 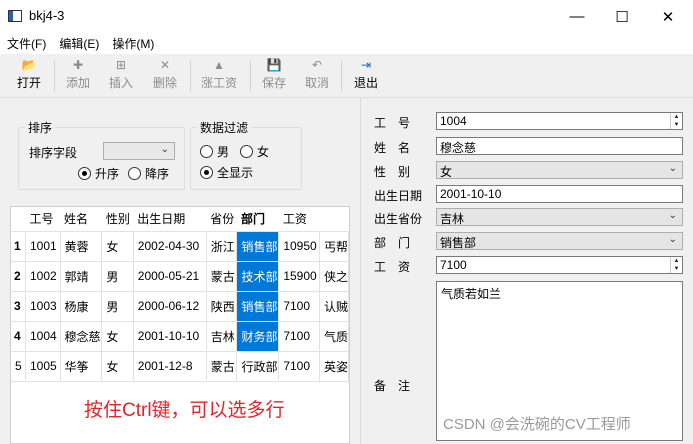 What do you see at coordinates (559, 217) in the screenshot?
I see `province-combo: 吉林 ⌄` at bounding box center [559, 217].